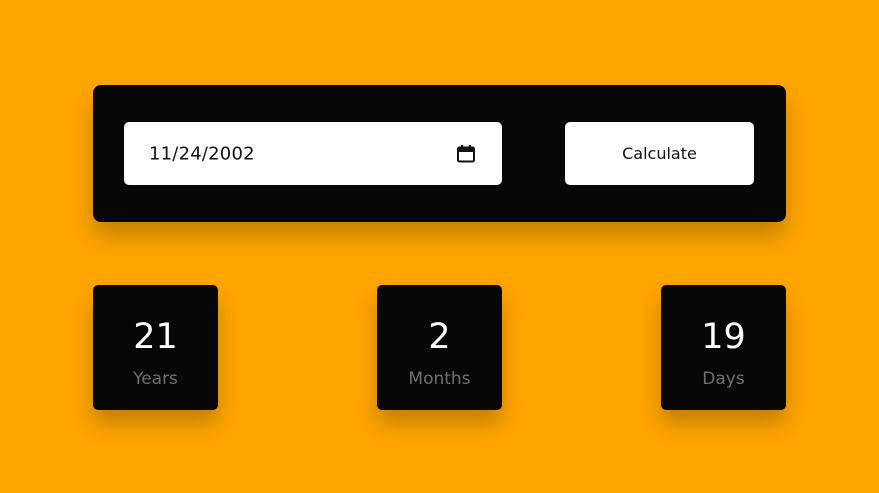 Image resolution: width=879 pixels, height=493 pixels. What do you see at coordinates (439, 337) in the screenshot?
I see `months-value: 2` at bounding box center [439, 337].